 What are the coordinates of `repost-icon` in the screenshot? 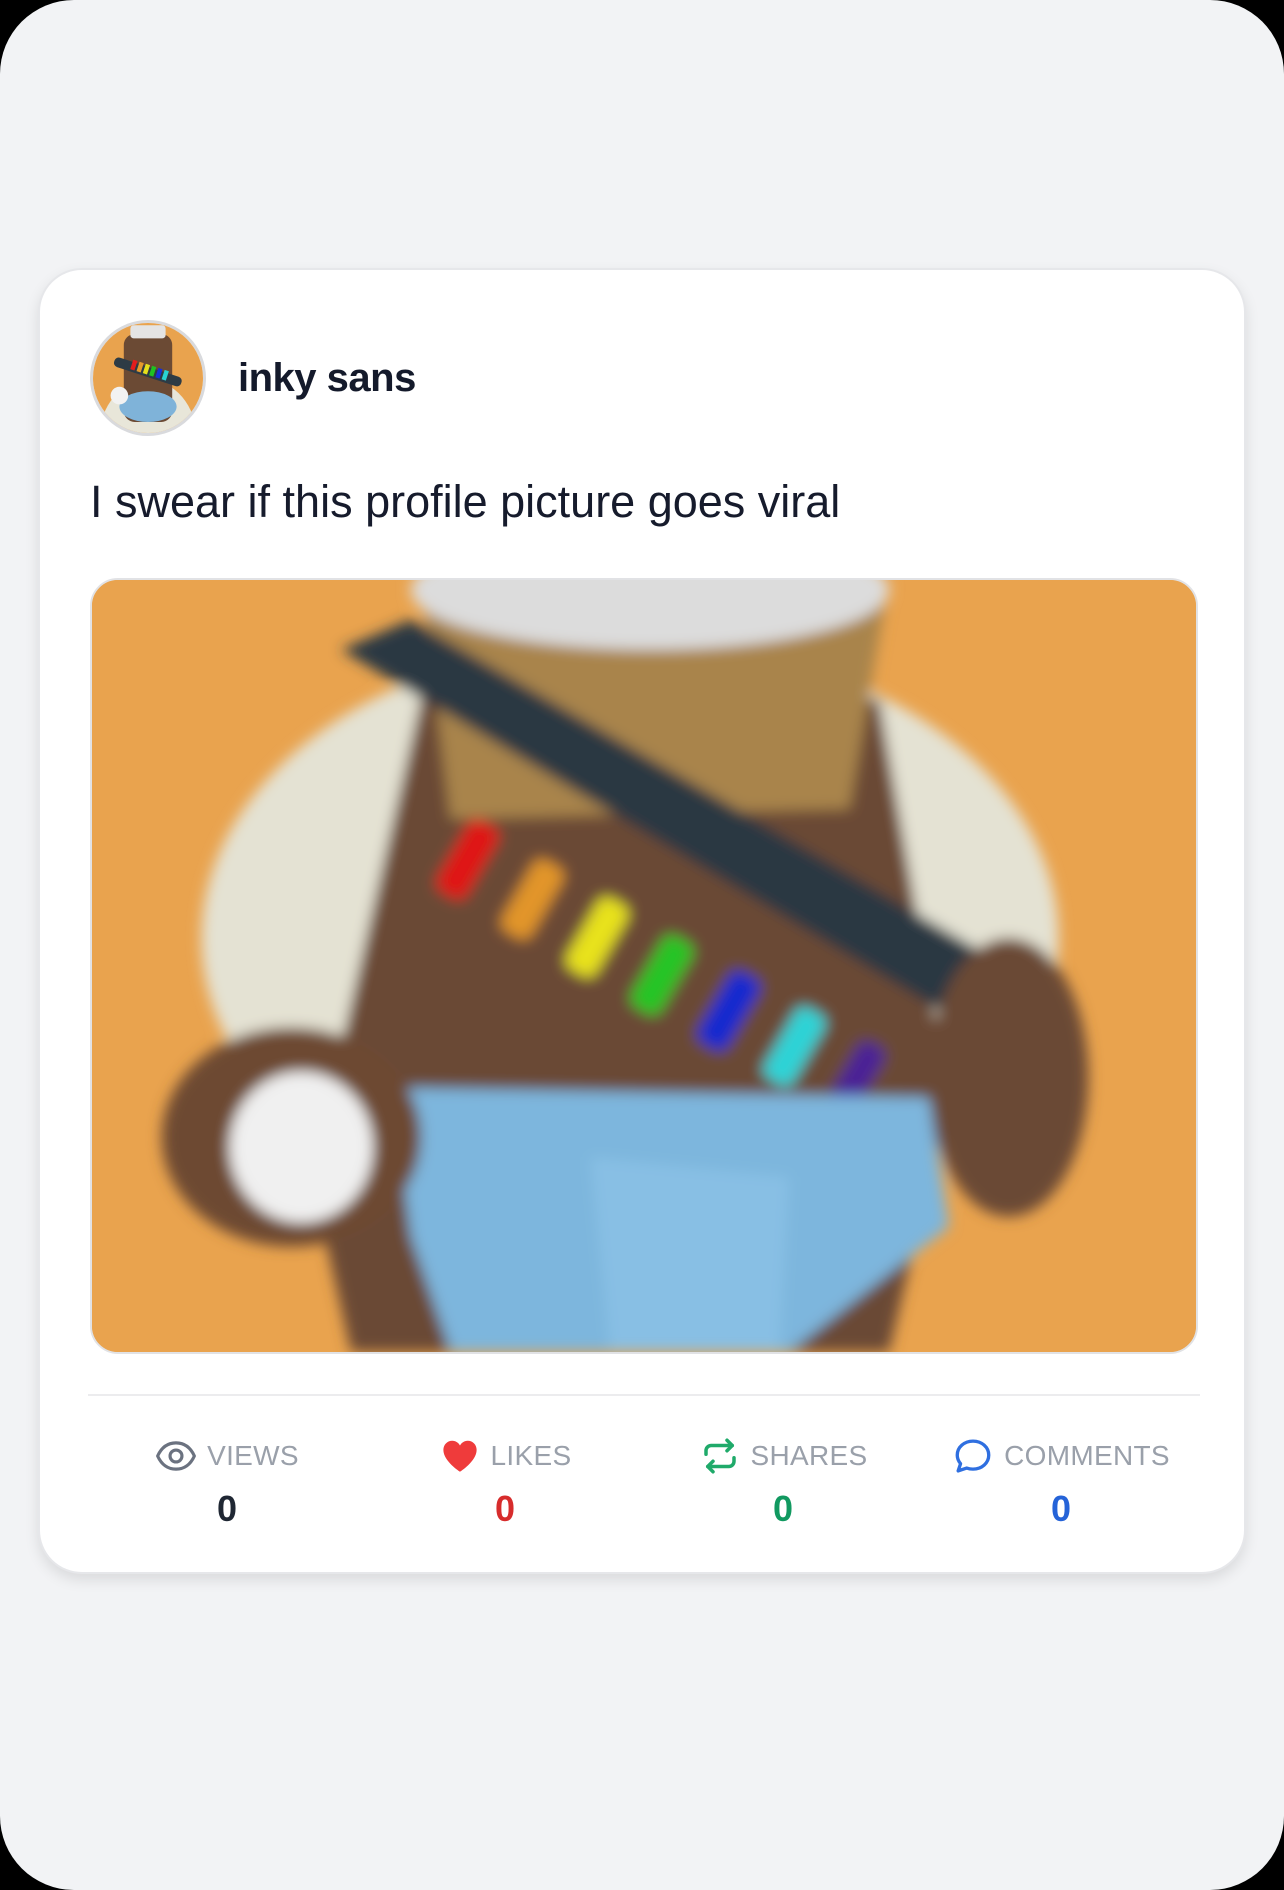 It's located at (719, 1456).